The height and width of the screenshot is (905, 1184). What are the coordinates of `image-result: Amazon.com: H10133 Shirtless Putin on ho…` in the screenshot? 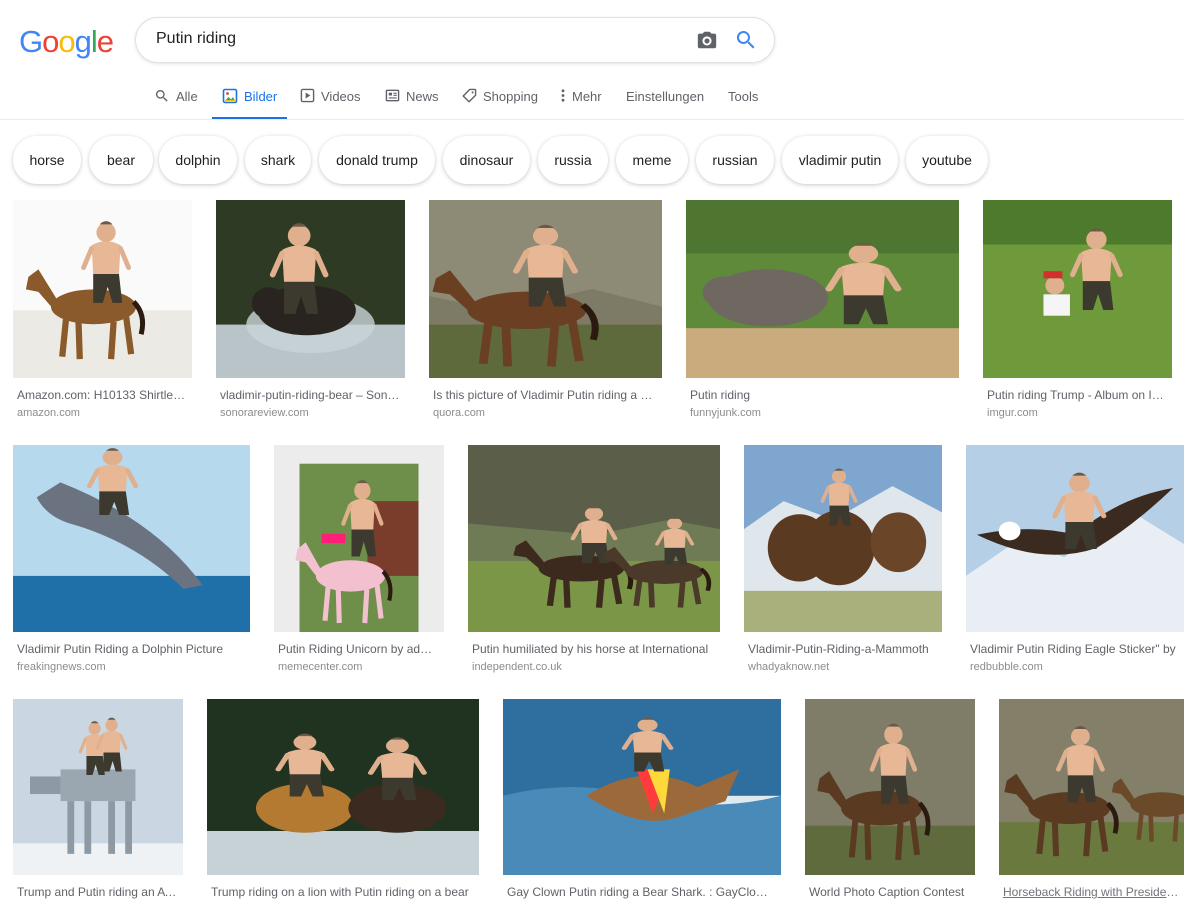 It's located at (102, 314).